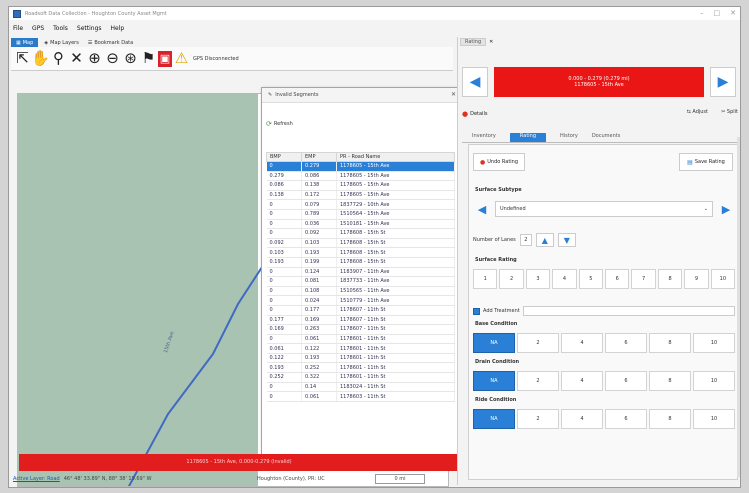 The width and height of the screenshot is (749, 493). What do you see at coordinates (360, 214) in the screenshot?
I see `table-row: 0 0.789 1510564 - 15th Ave` at bounding box center [360, 214].